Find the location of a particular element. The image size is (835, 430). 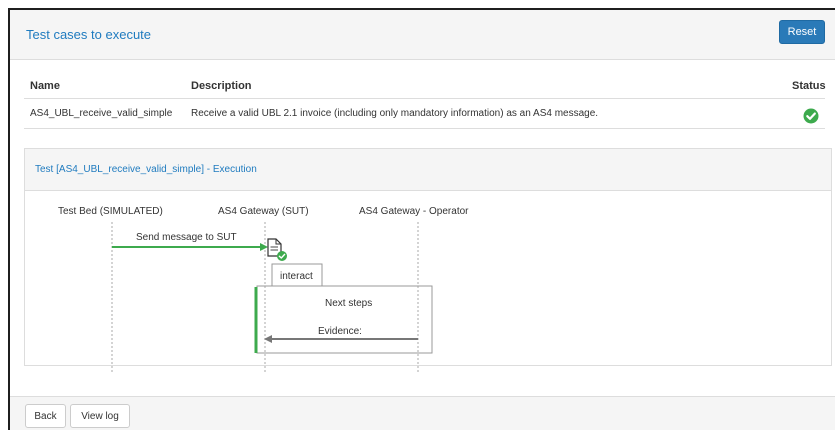

row-divider is located at coordinates (424, 128).